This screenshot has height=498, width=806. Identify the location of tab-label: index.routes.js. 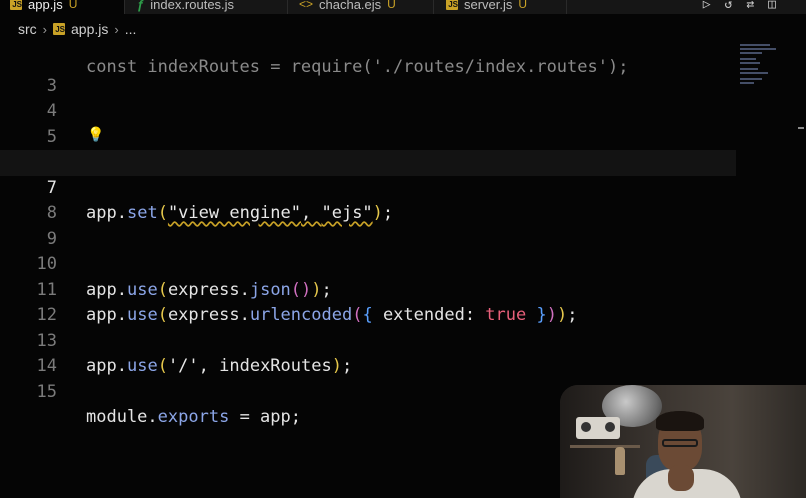
(192, 6).